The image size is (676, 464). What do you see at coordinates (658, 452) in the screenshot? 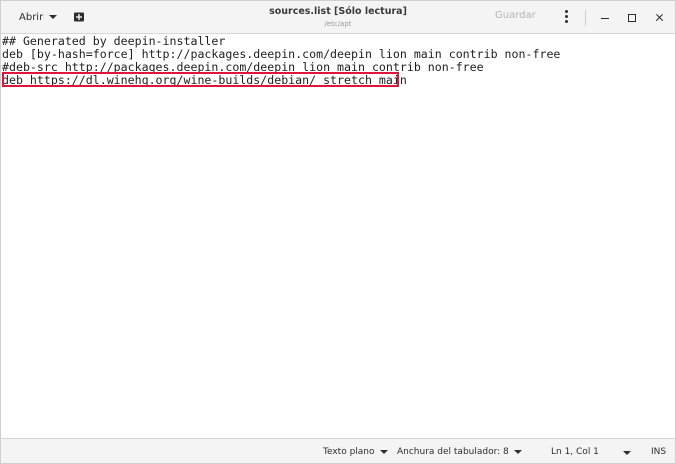
I see `insert-mode-indicator: INS` at bounding box center [658, 452].